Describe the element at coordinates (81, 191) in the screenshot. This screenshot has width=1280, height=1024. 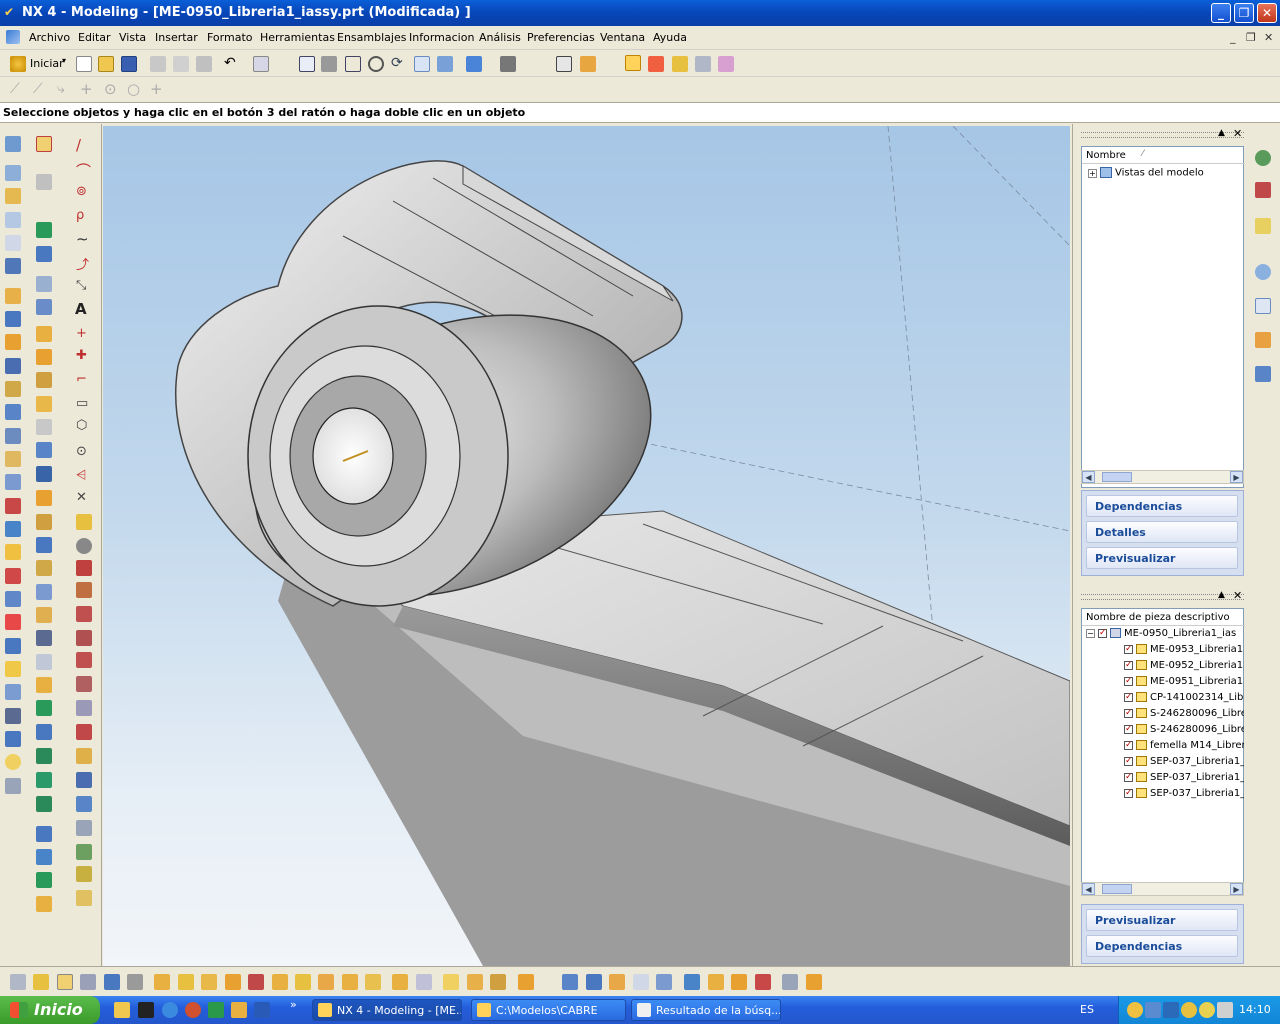
I see `point-tool-icon: ⊚` at that location.